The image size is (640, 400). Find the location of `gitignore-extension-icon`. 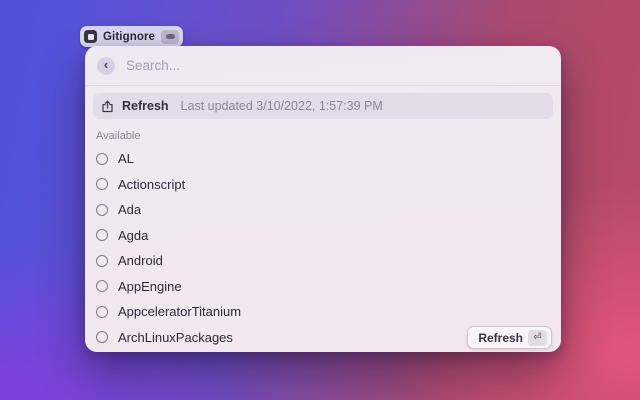

gitignore-extension-icon is located at coordinates (90, 36).